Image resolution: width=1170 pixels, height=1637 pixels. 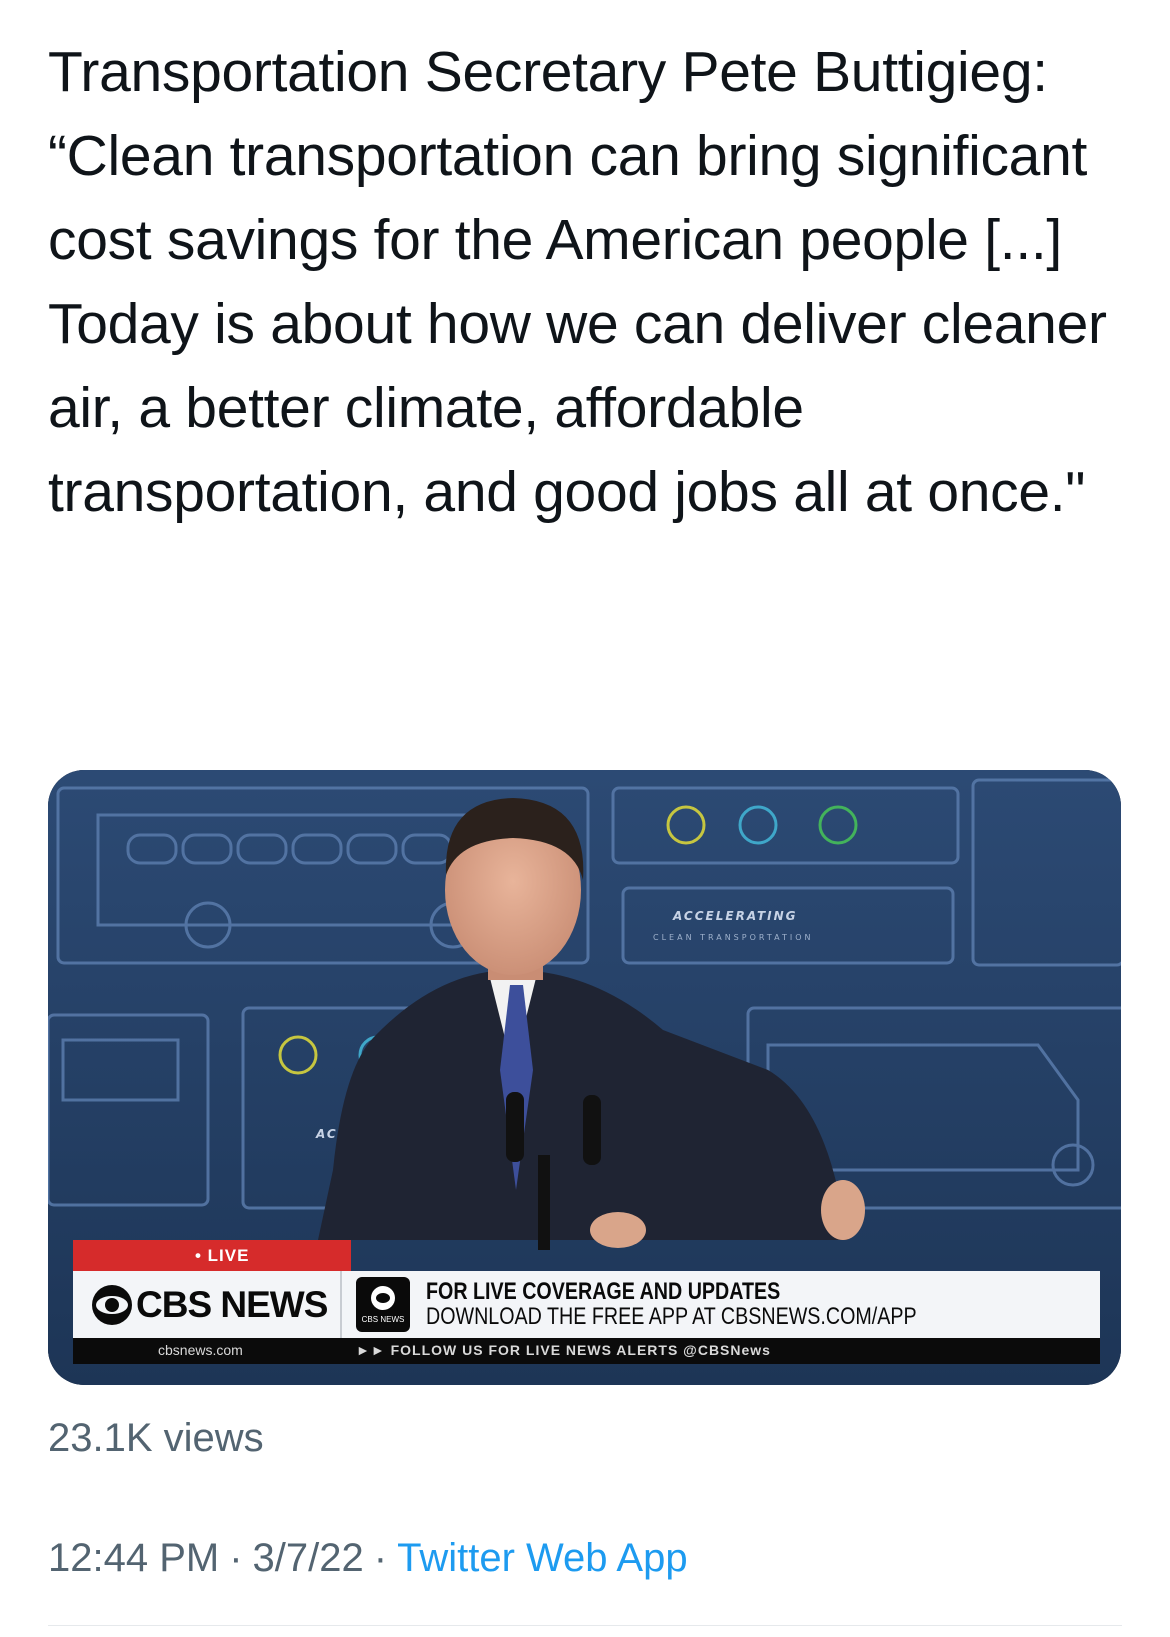 I want to click on banner-divider, so click(x=341, y=1304).